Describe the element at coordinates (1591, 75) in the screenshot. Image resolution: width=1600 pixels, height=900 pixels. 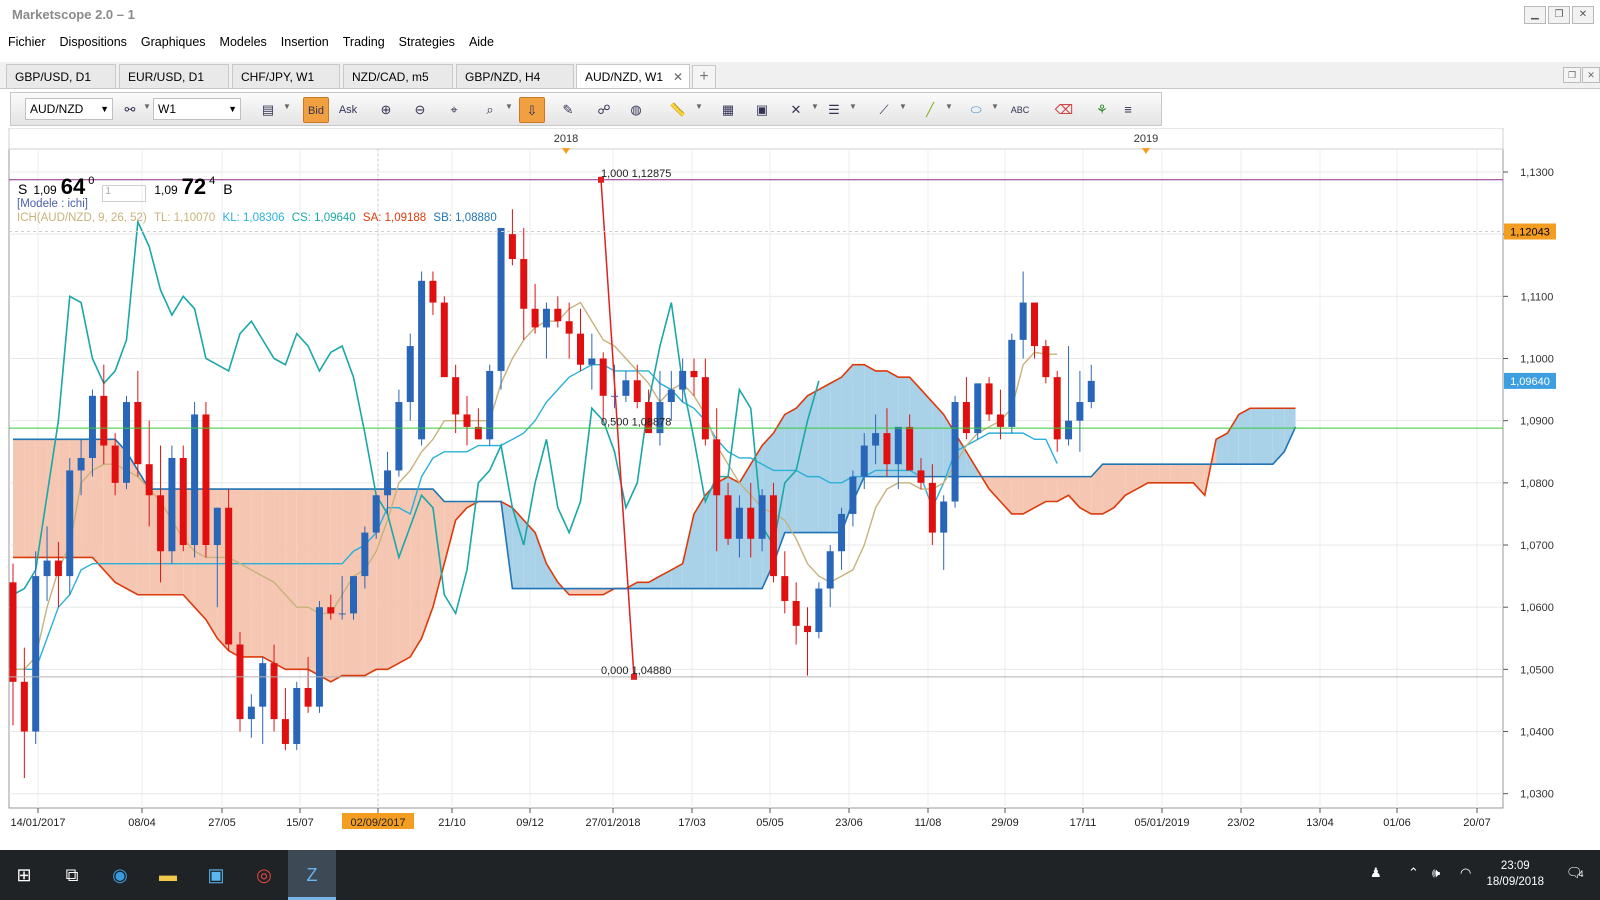
I see `close-chart-icon: ✕` at that location.